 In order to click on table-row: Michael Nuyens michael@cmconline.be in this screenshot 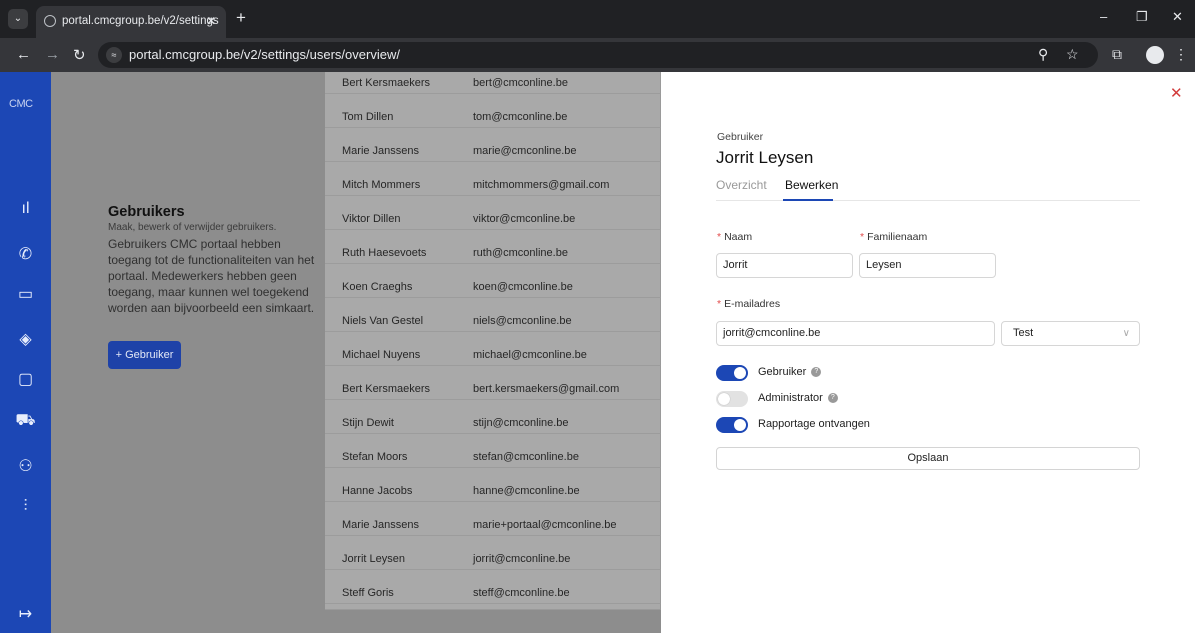, I will do `click(493, 349)`.